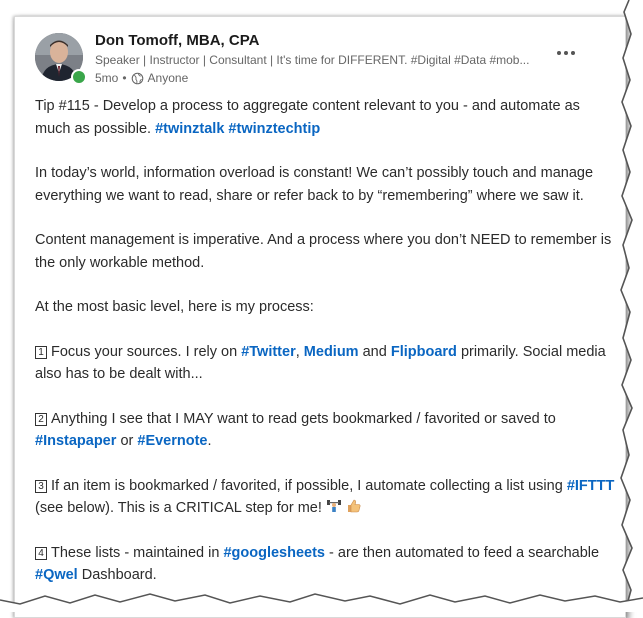 Image resolution: width=643 pixels, height=618 pixels. Describe the element at coordinates (41, 553) in the screenshot. I see `number-badge: 4` at that location.